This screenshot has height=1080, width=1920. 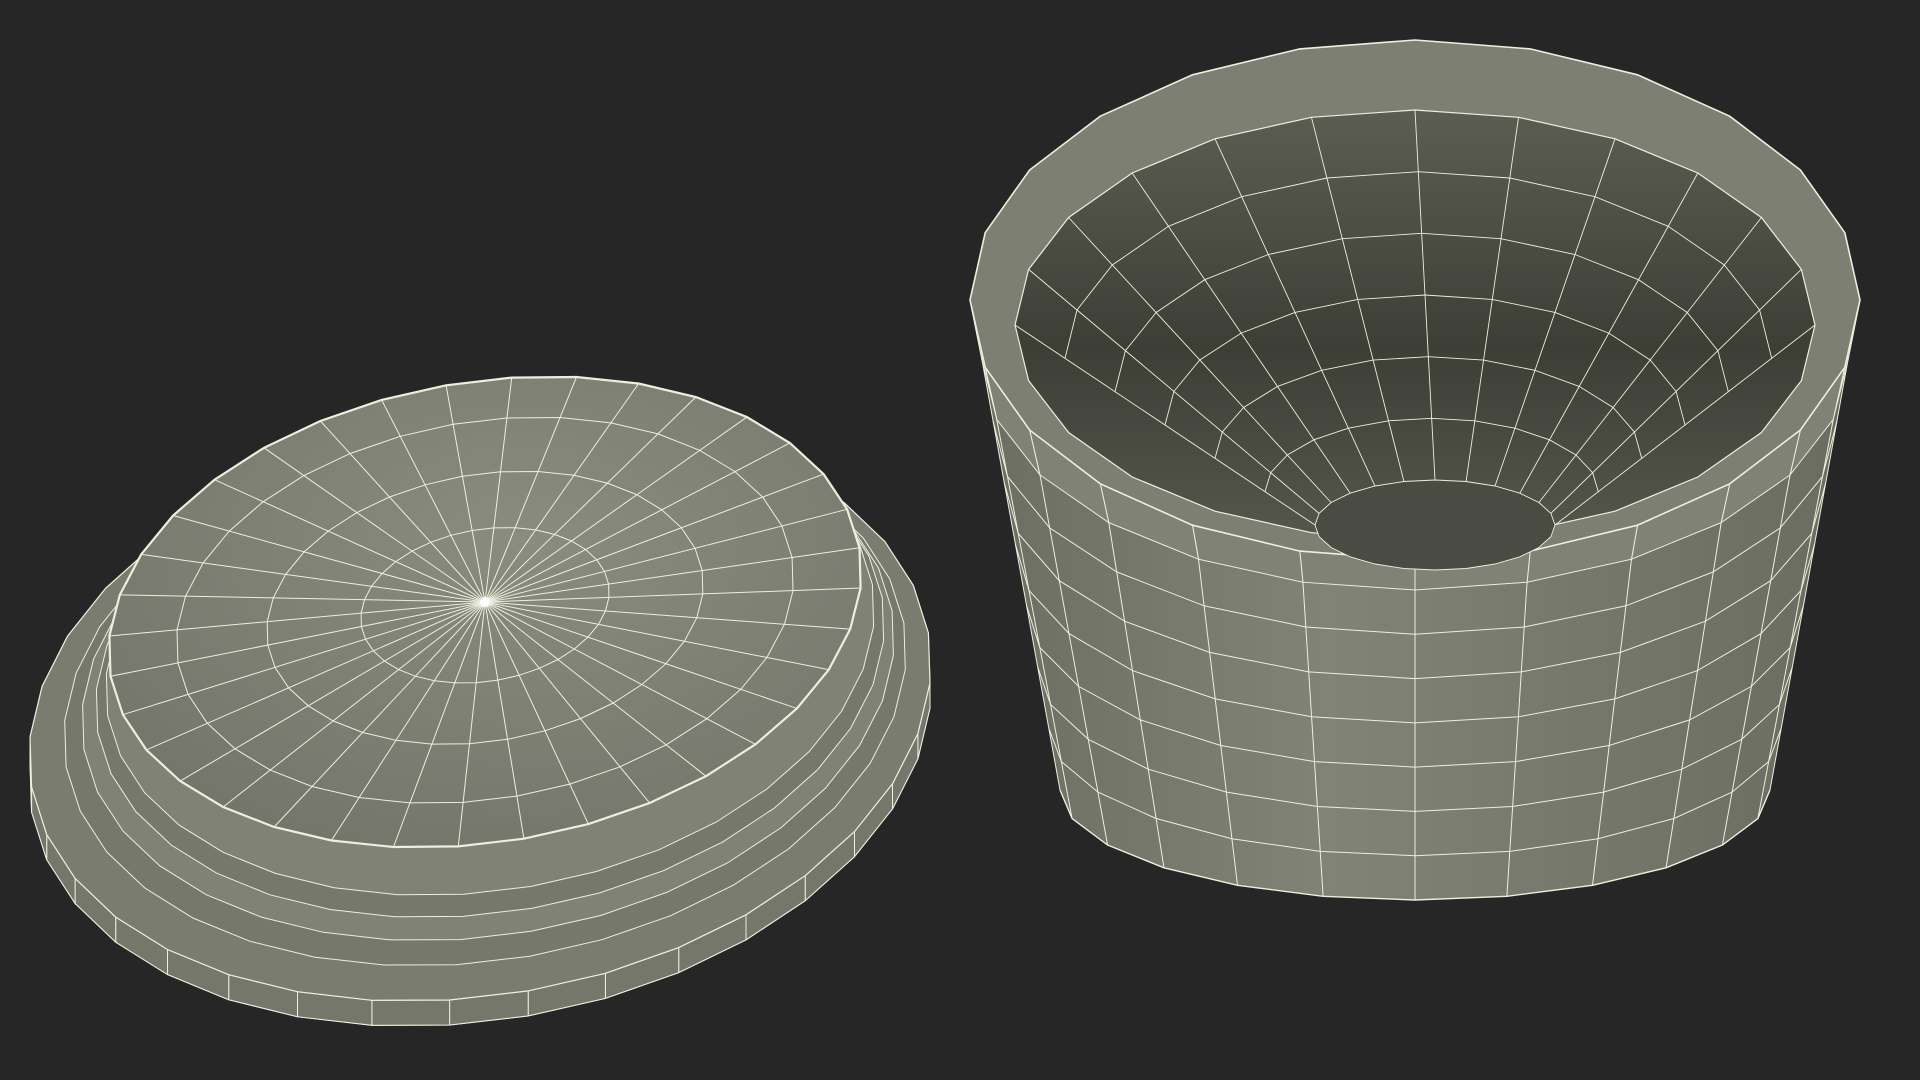 I want to click on lid-flange-face, so click(x=411, y=1012).